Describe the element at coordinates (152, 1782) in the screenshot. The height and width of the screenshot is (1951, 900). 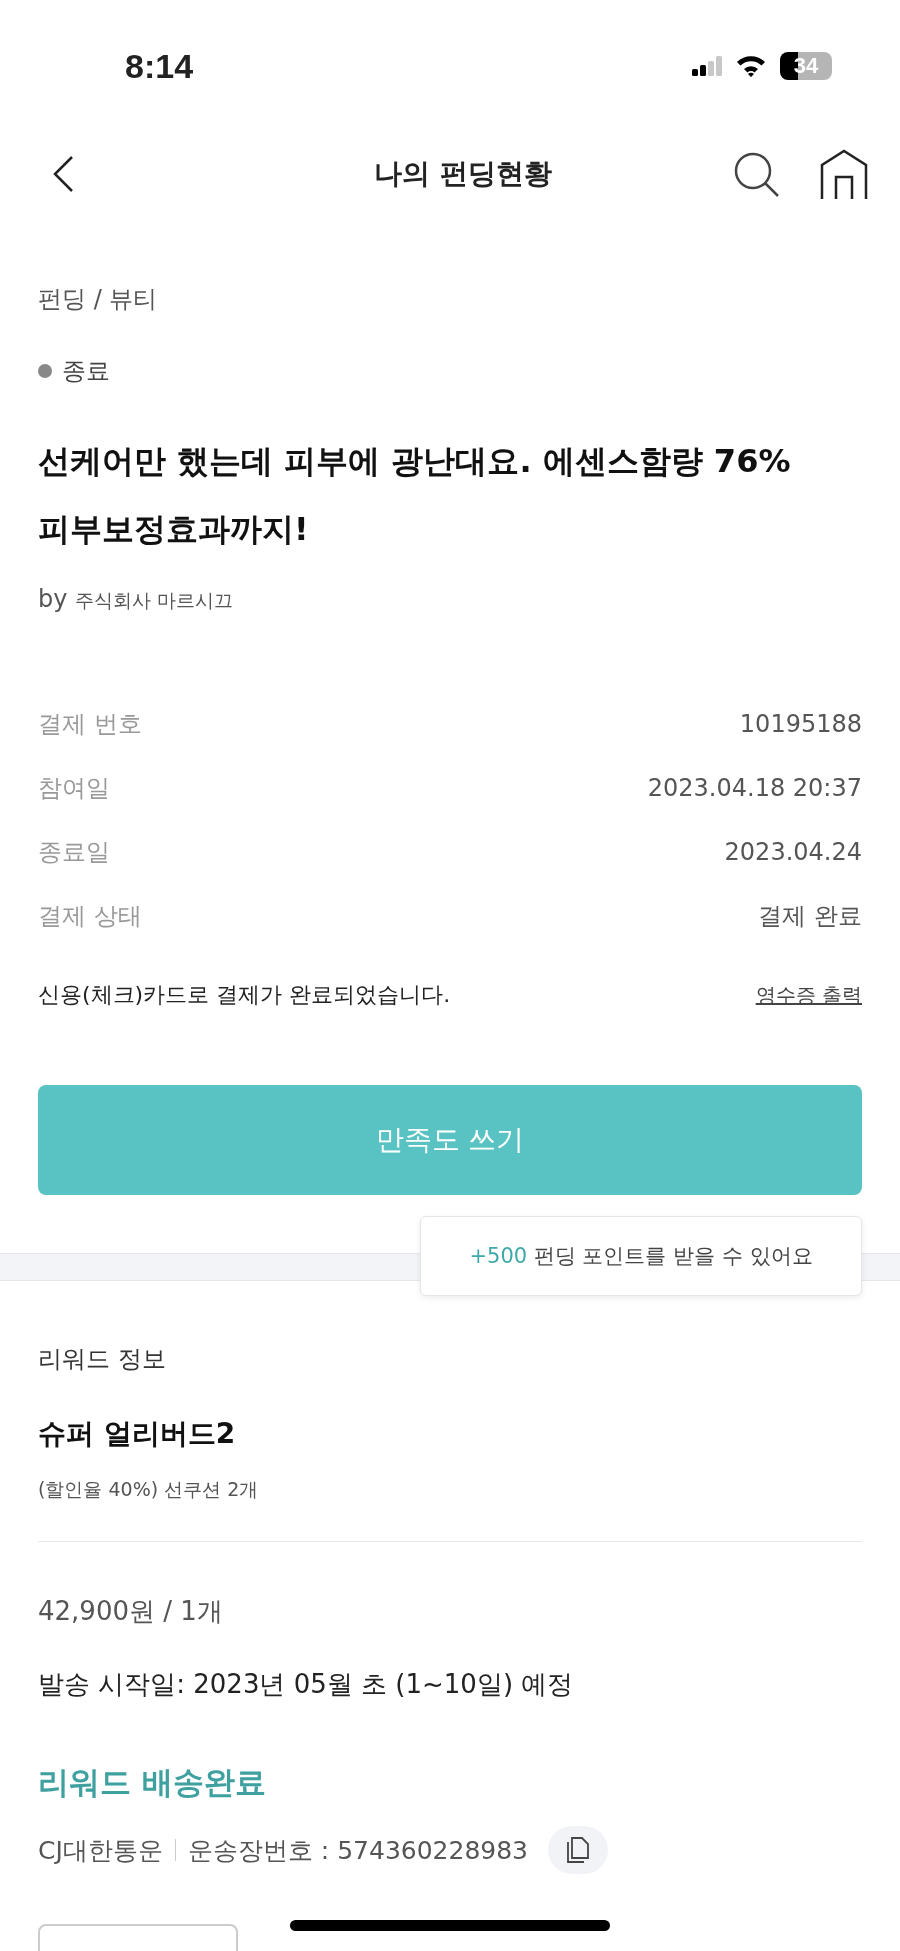
I see `delivery-status: 리워드 배송완료` at that location.